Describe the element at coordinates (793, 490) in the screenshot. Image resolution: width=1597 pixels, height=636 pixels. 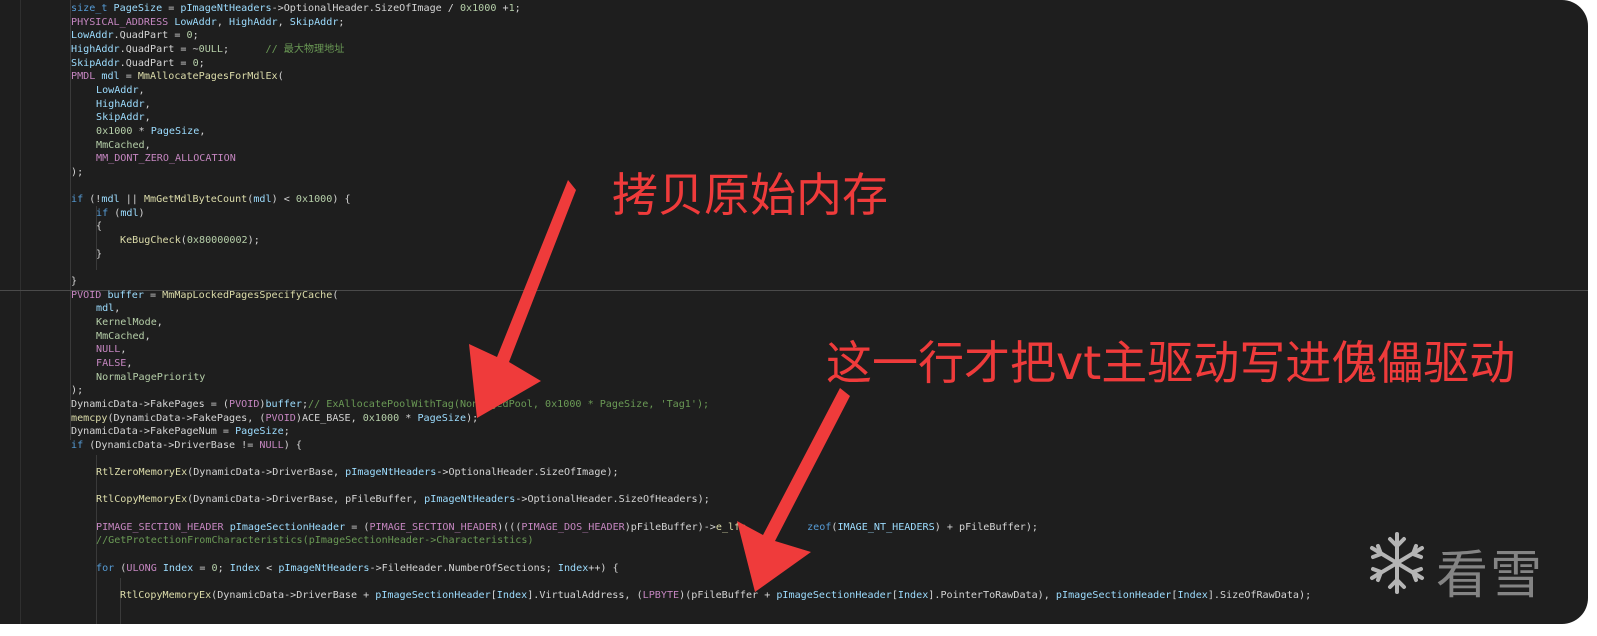
I see `arrow-write-driver` at that location.